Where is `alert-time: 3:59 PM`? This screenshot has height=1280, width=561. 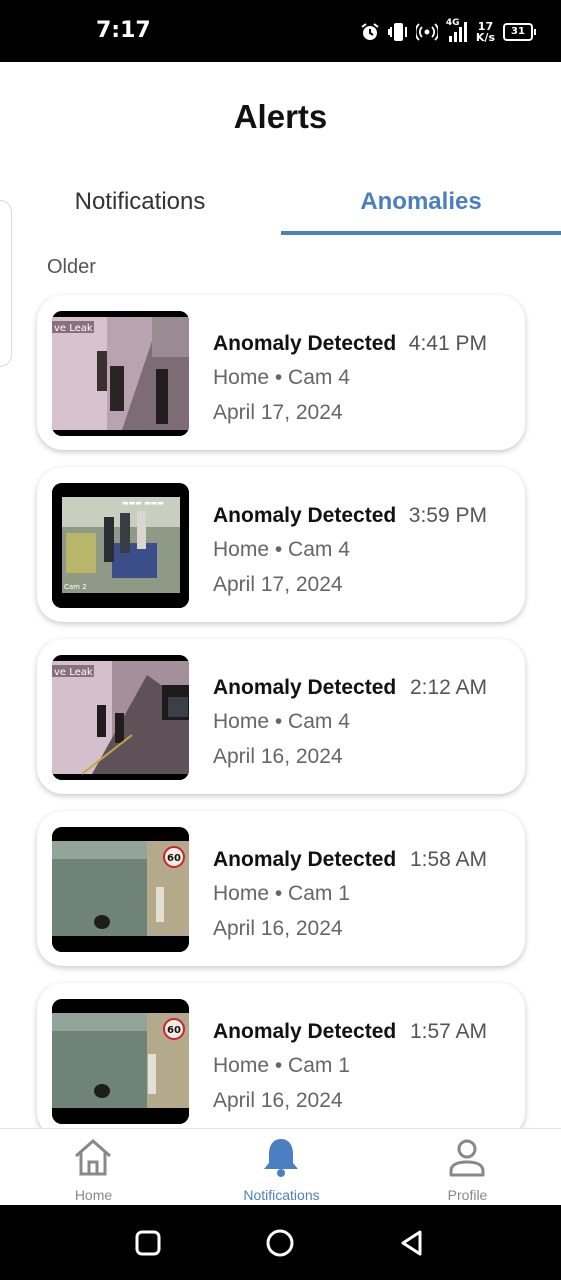 alert-time: 3:59 PM is located at coordinates (447, 515).